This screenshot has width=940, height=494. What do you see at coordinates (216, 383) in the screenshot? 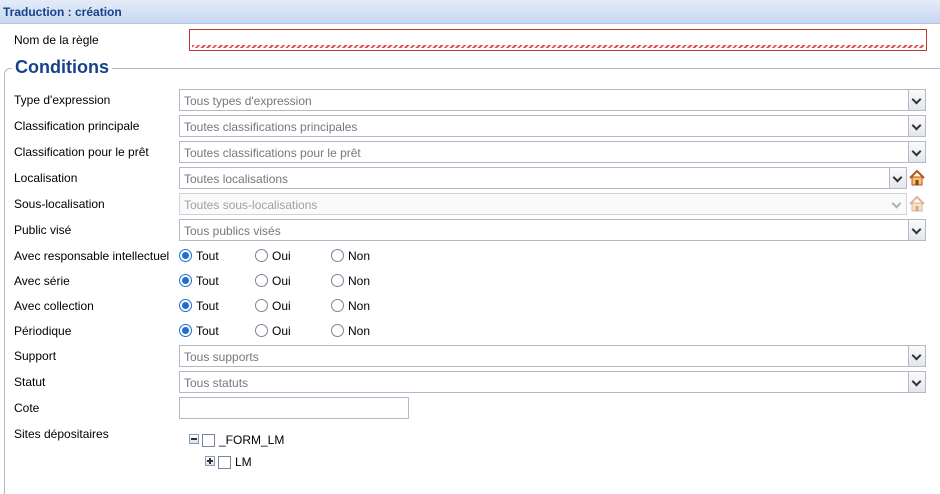
I see `status-value: Tous statuts` at bounding box center [216, 383].